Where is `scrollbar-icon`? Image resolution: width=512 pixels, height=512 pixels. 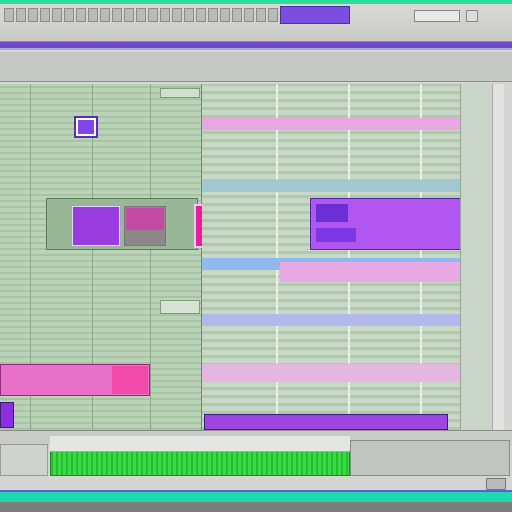
scrollbar-icon is located at coordinates (498, 257).